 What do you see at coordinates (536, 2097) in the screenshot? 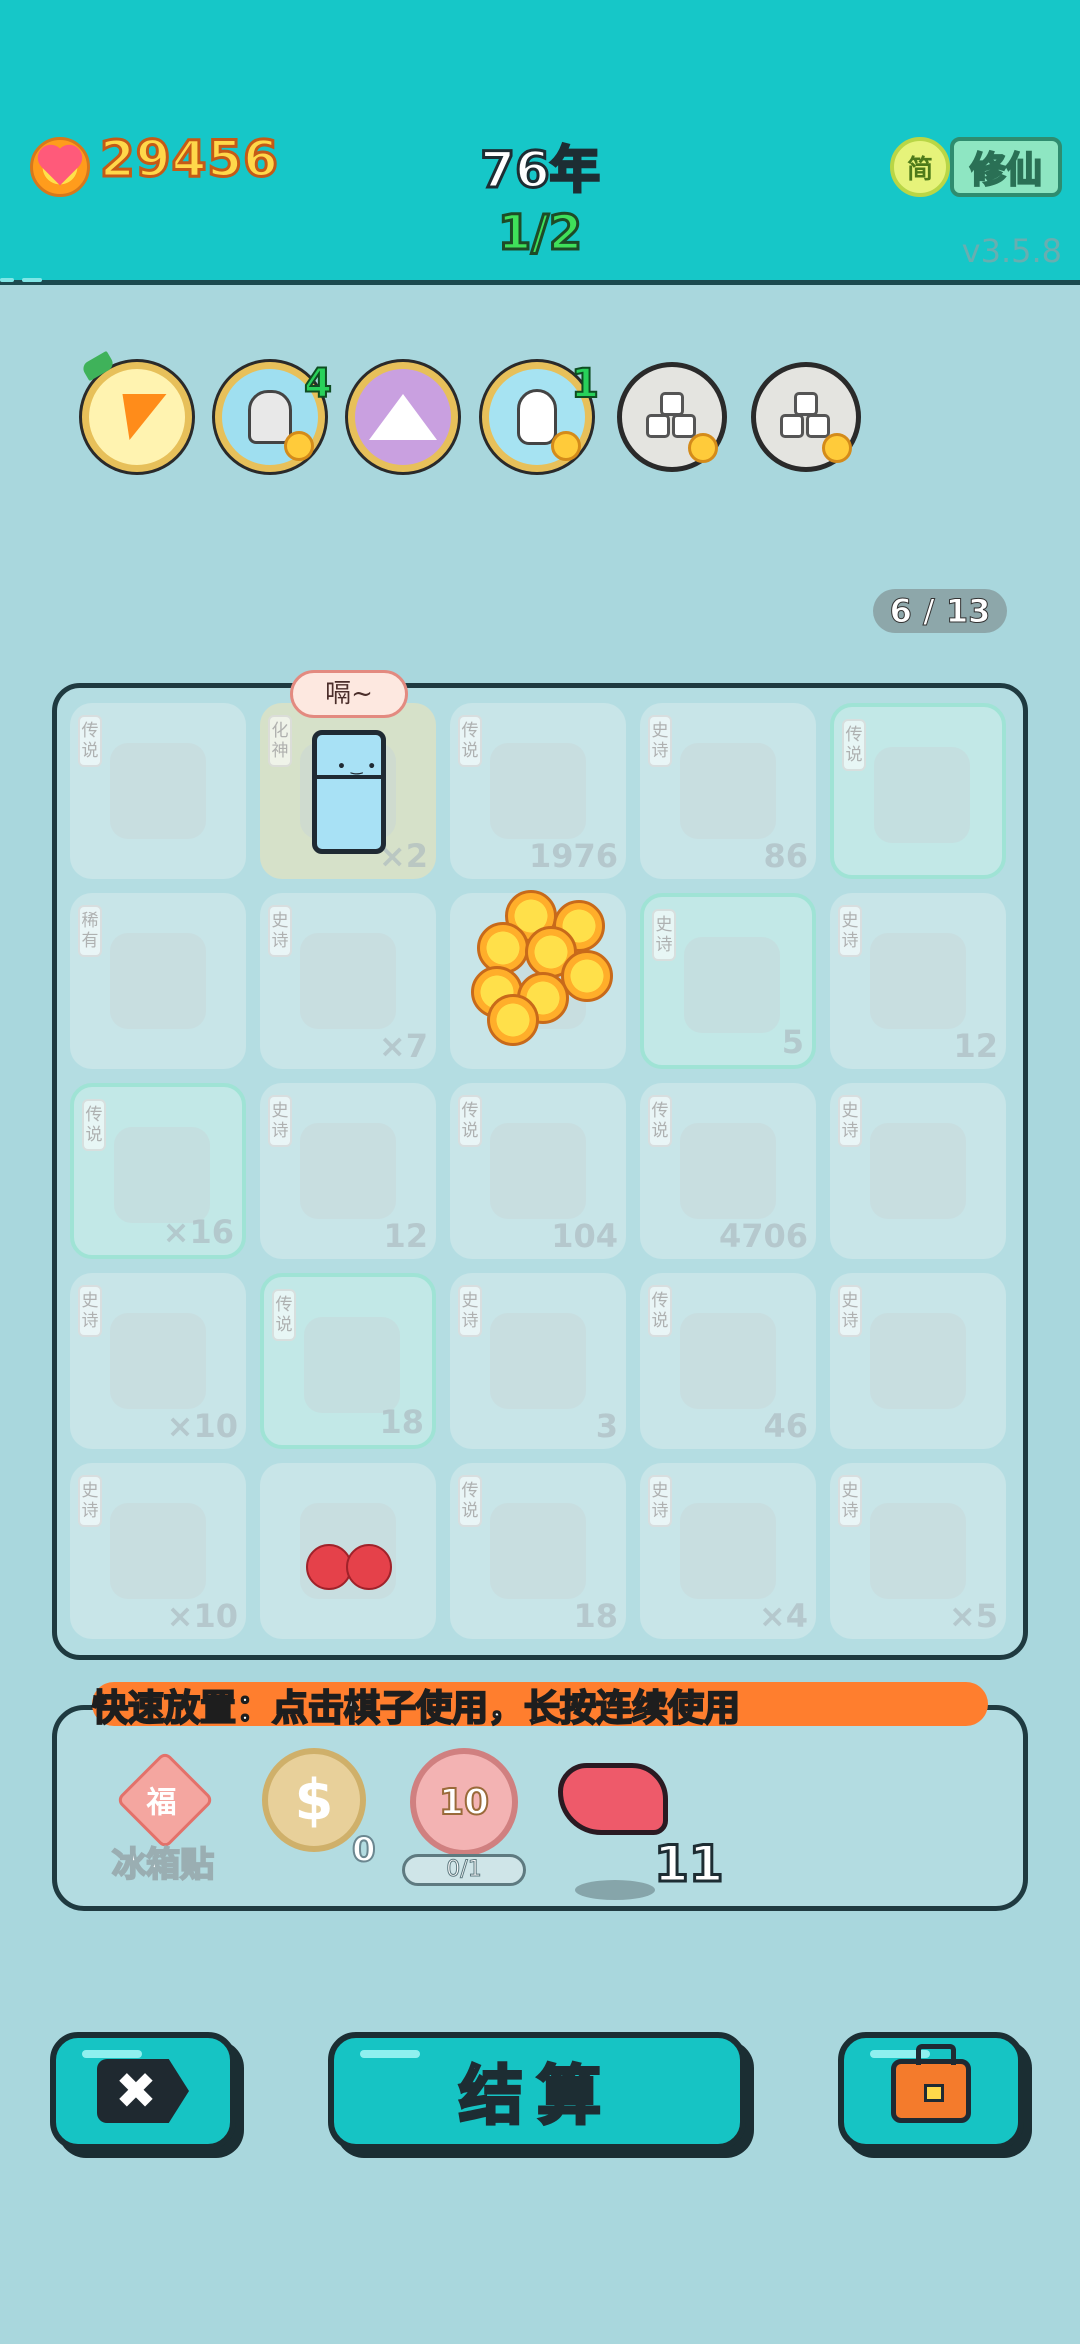
I see `settle-label: 结算` at bounding box center [536, 2097].